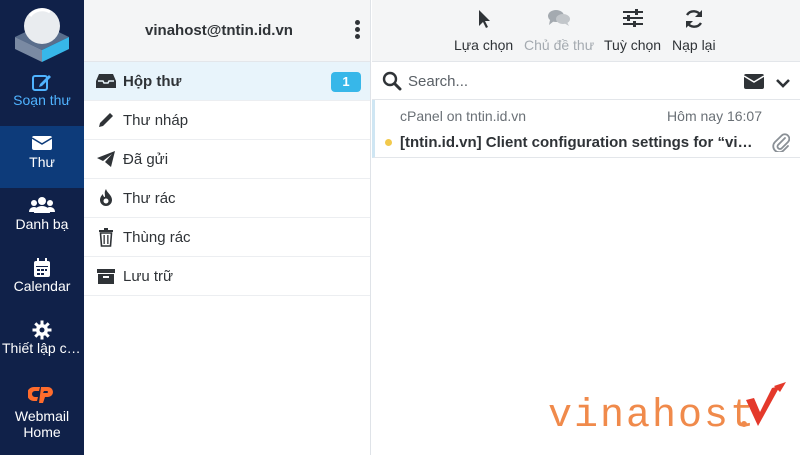  I want to click on nav-mail: Thư, so click(42, 157).